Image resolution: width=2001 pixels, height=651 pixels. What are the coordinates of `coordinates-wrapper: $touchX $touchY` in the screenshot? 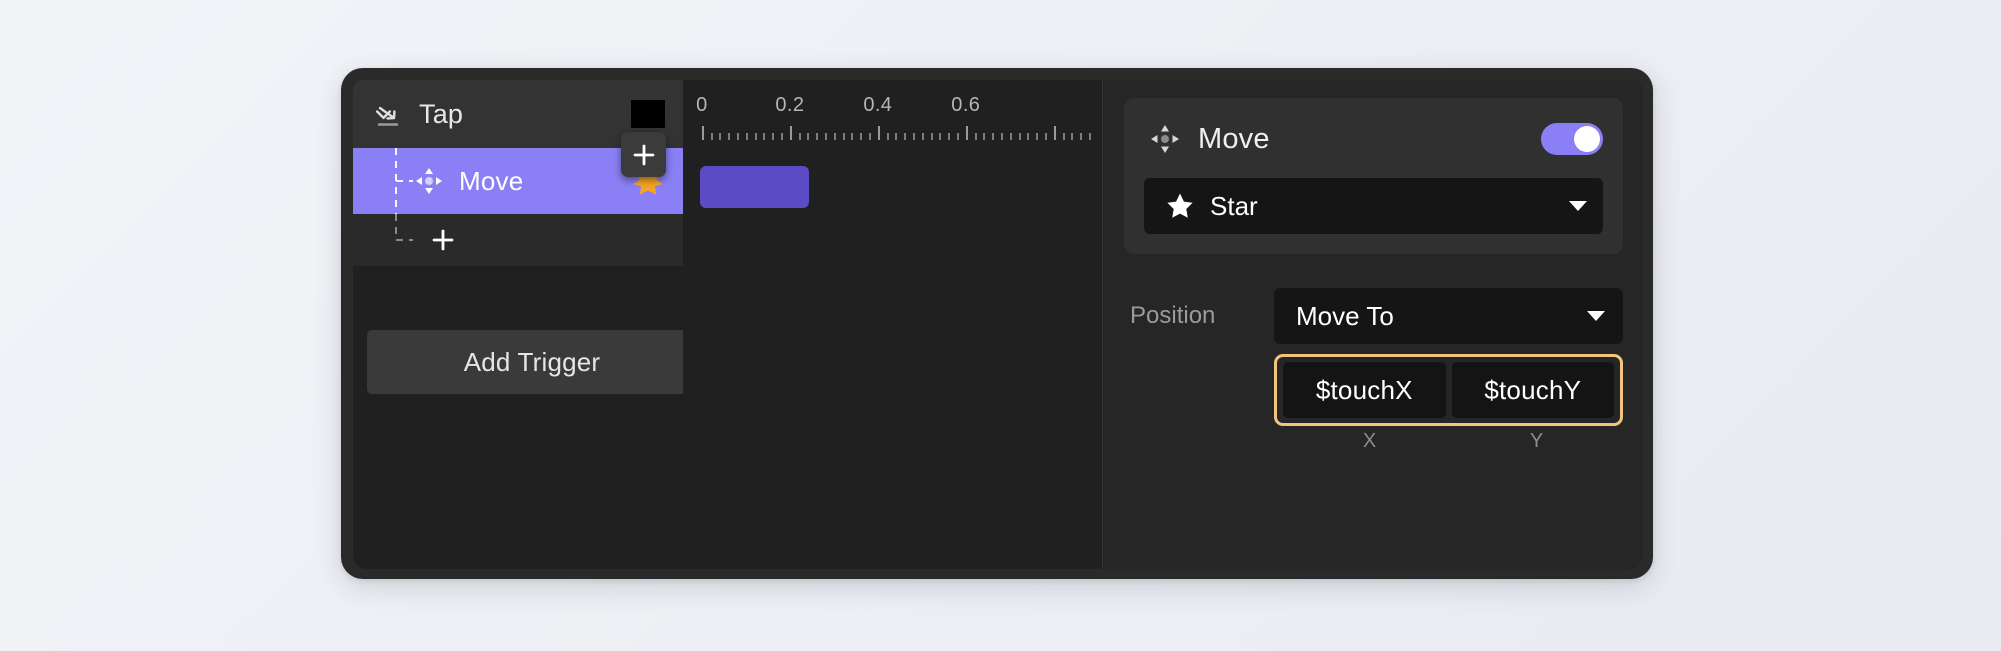 It's located at (1448, 390).